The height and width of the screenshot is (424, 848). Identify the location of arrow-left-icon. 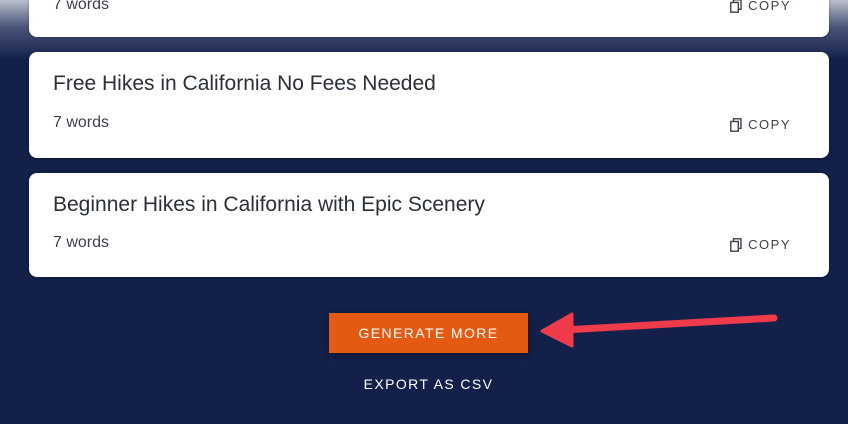
(659, 330).